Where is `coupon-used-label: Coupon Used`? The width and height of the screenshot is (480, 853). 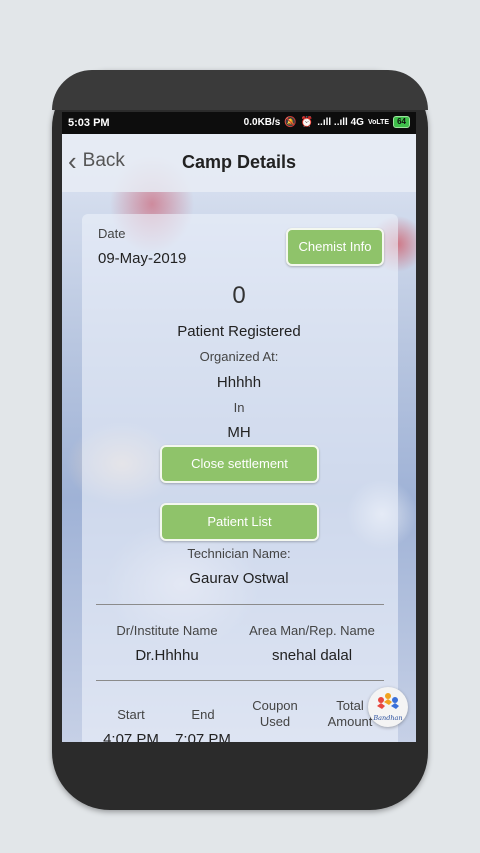 coupon-used-label: Coupon Used is located at coordinates (275, 713).